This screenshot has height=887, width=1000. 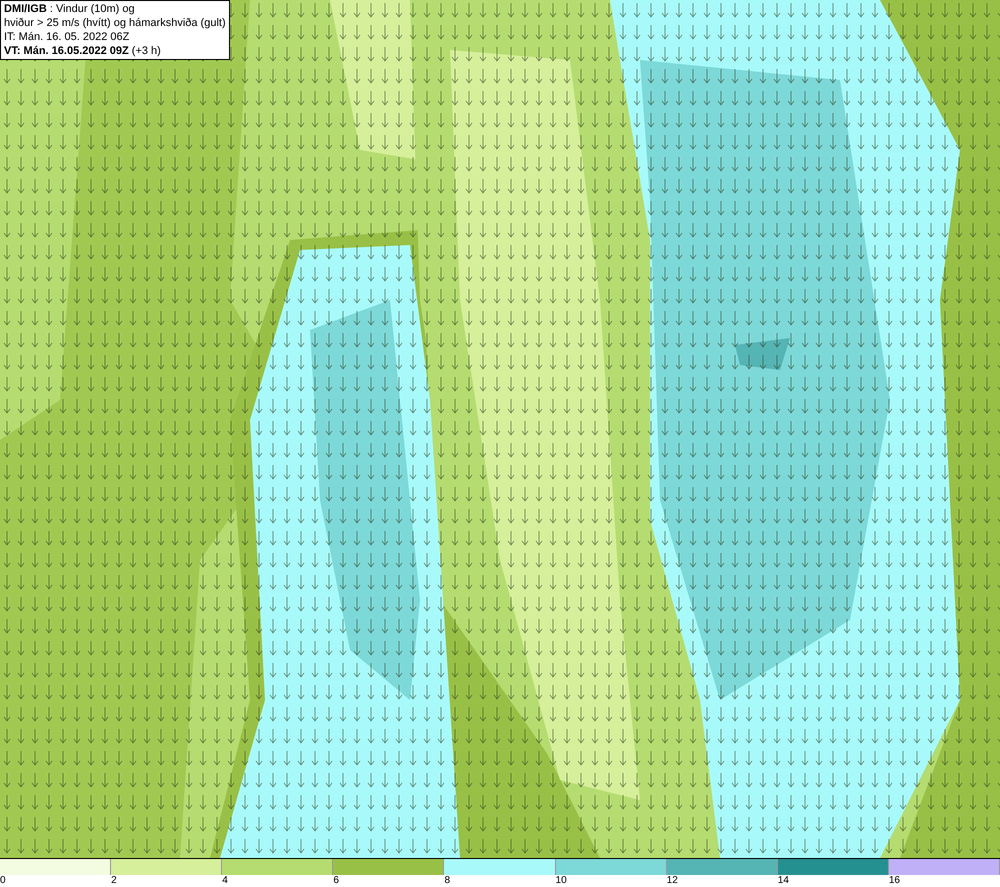 I want to click on title-line: DMI/IGB : Vindur (10m) og, so click(x=70, y=9).